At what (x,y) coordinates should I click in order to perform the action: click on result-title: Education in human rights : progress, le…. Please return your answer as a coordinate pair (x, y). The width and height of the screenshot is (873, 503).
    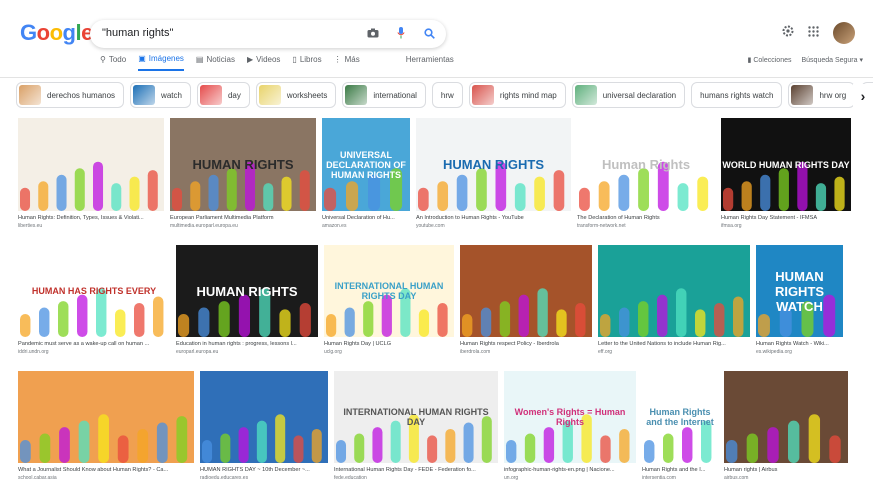
    Looking at the image, I should click on (247, 344).